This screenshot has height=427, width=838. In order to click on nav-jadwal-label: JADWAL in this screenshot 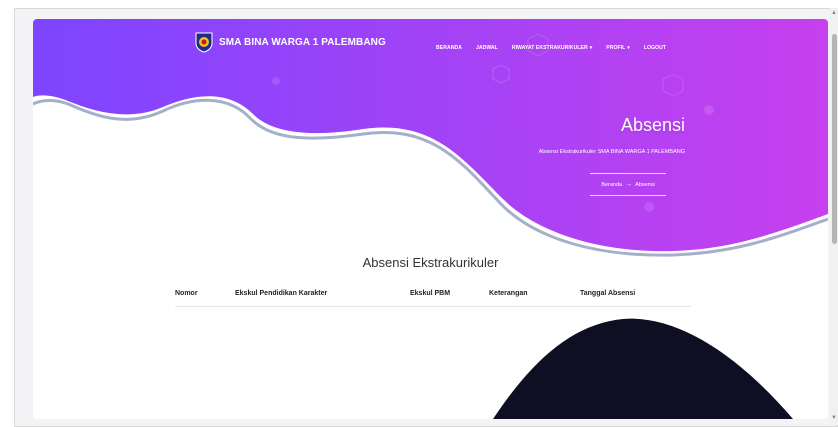, I will do `click(486, 48)`.